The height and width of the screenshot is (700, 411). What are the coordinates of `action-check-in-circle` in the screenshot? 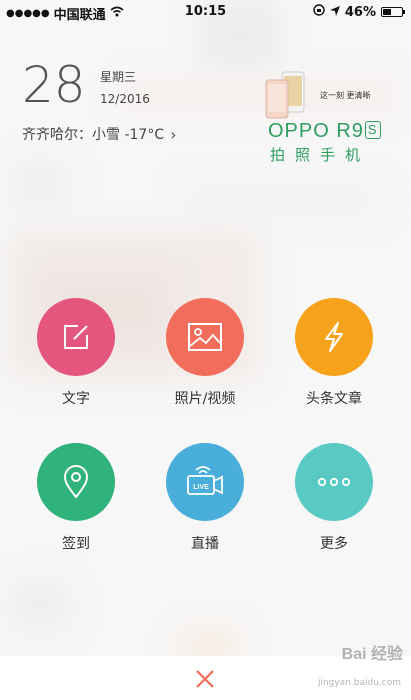 It's located at (76, 482).